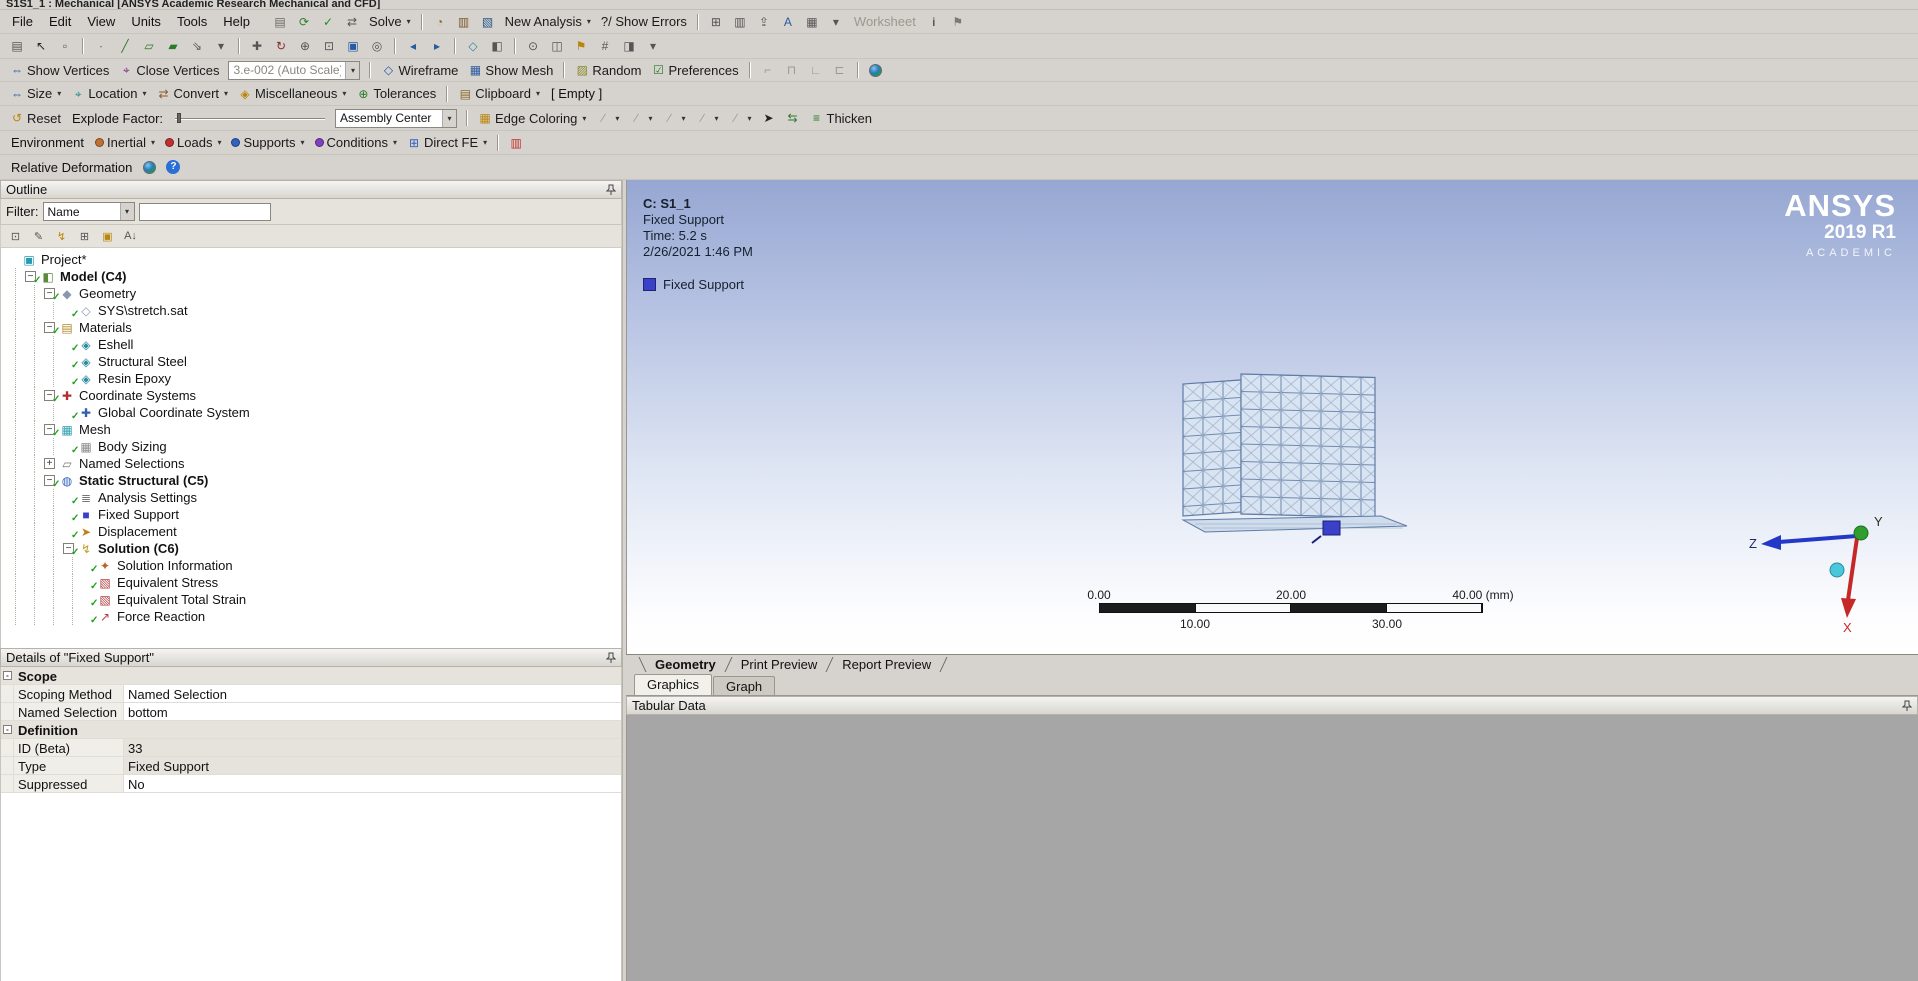 The image size is (1918, 981). I want to click on inertial-dropdown: Inertial ▾, so click(125, 142).